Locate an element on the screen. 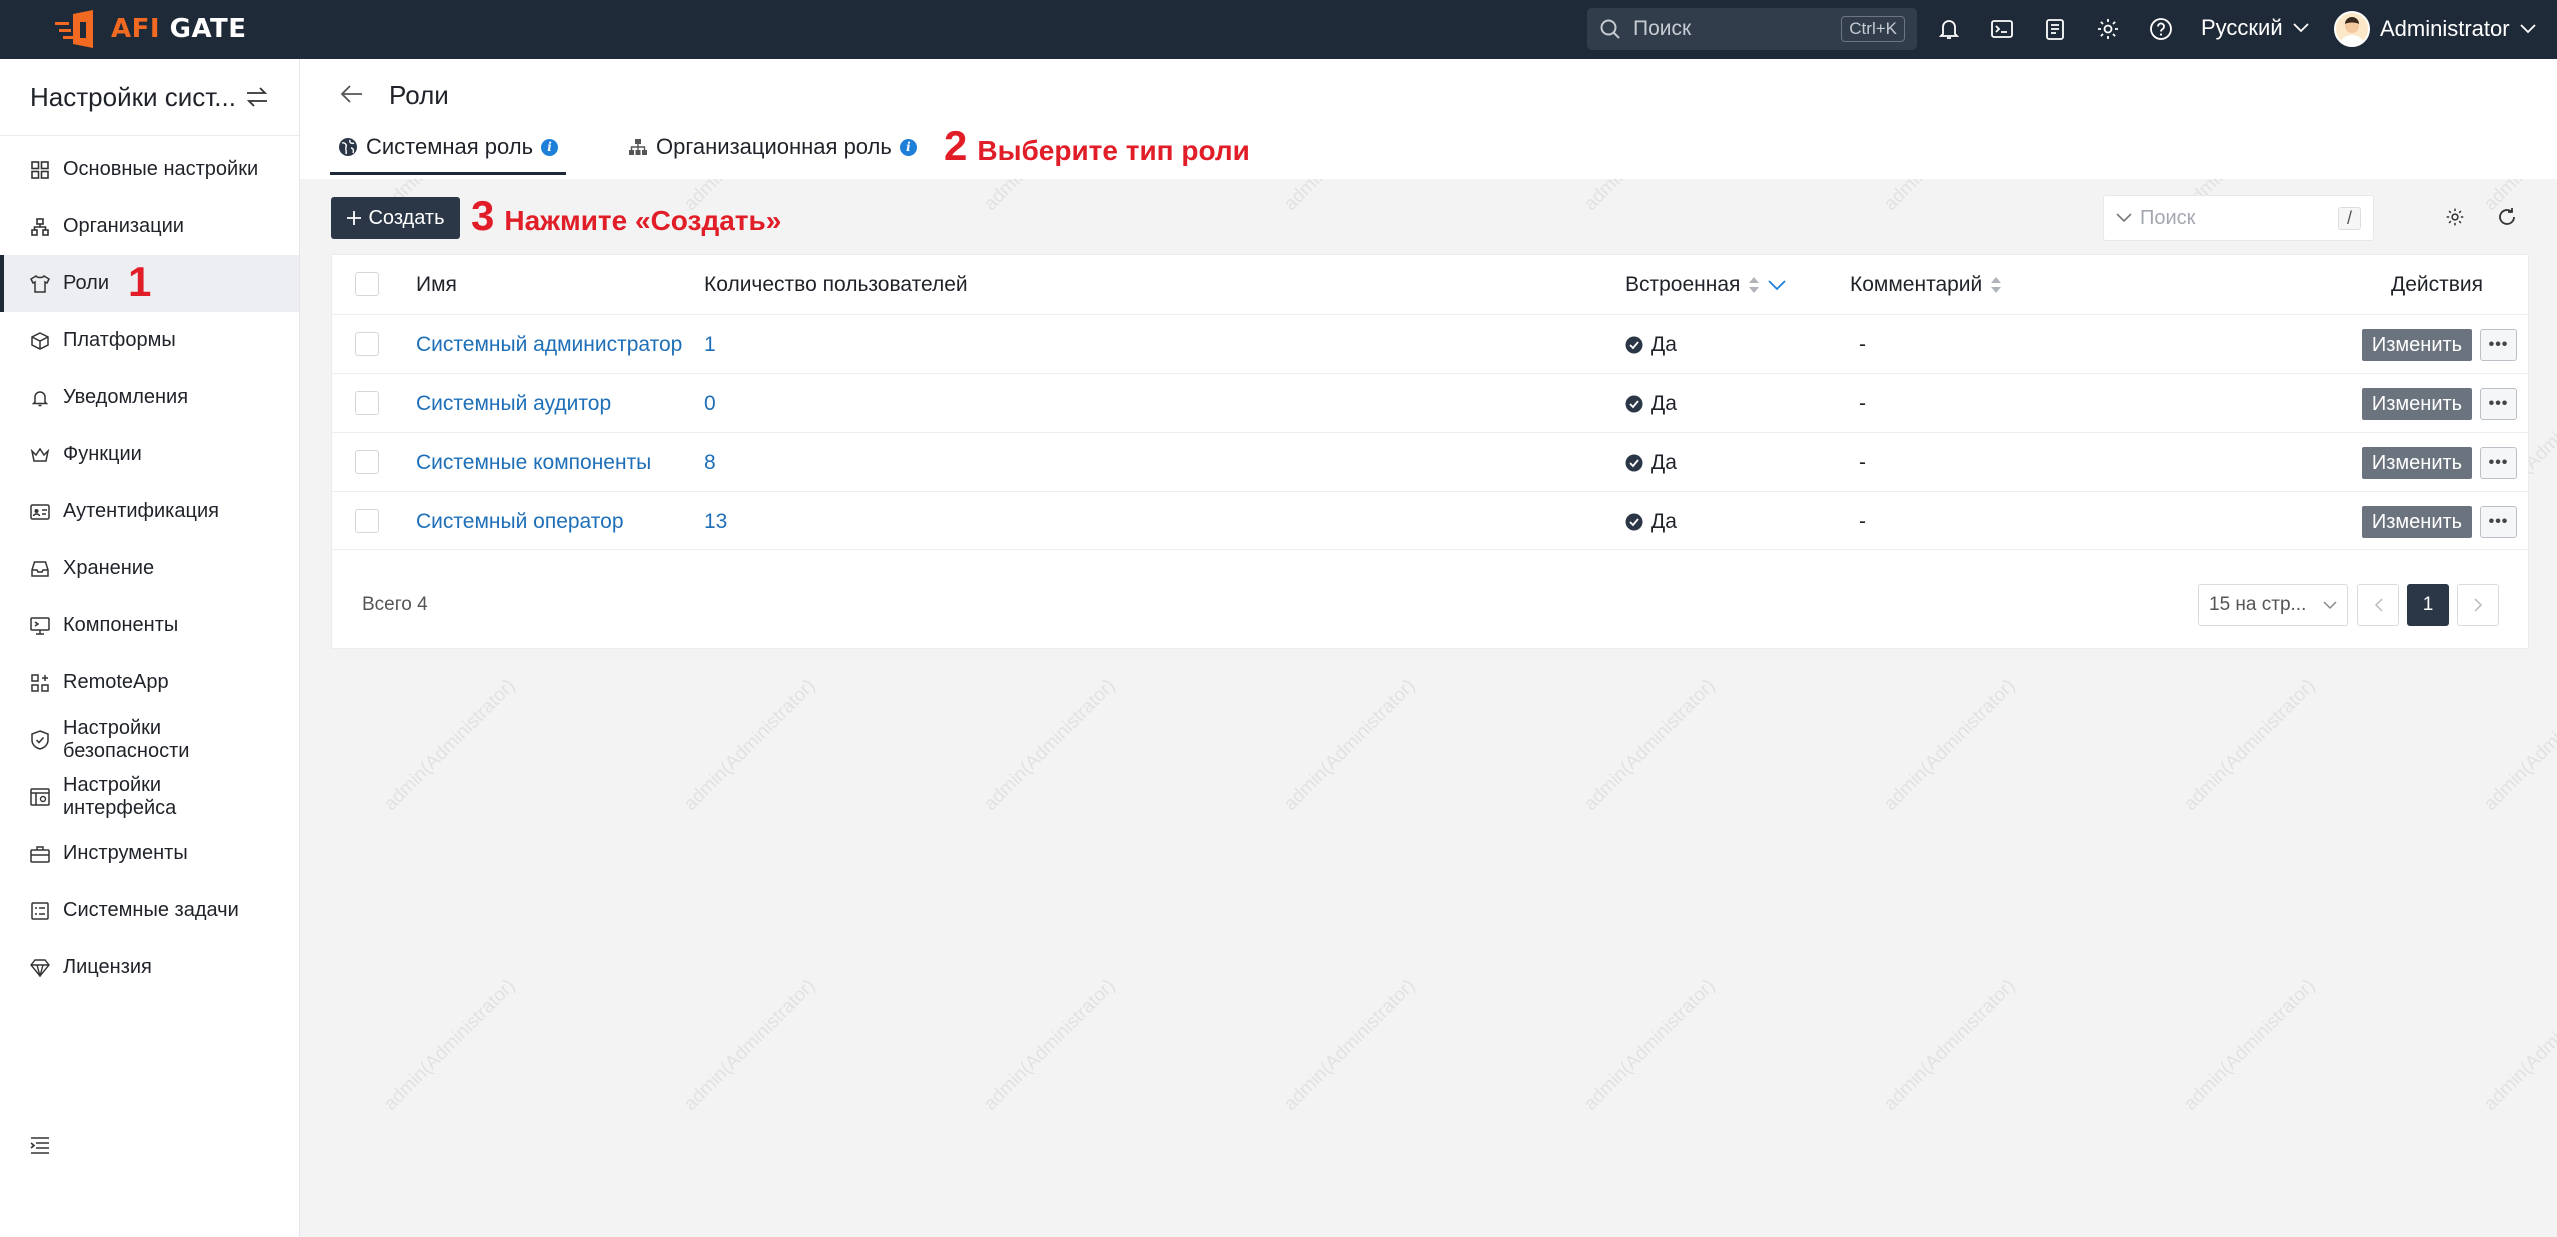 Image resolution: width=2557 pixels, height=1237 pixels. sidebar-item-components: Компоненты is located at coordinates (149, 625).